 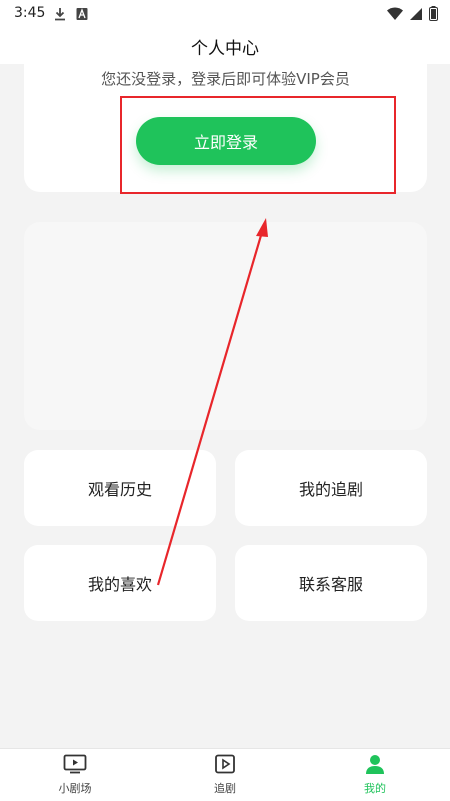 I want to click on menu-customer-service-label: 联系客服, so click(x=330, y=584).